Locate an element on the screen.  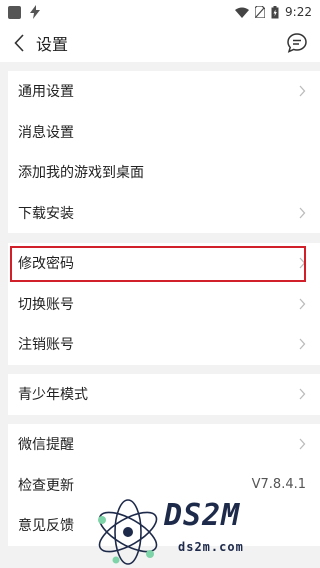
settings-item-label: 通用设置 is located at coordinates (46, 92).